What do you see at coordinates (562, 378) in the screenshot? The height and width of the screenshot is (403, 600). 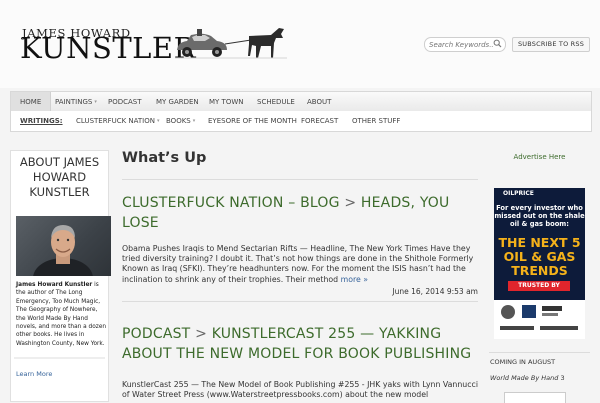 I see `book-number: 3` at bounding box center [562, 378].